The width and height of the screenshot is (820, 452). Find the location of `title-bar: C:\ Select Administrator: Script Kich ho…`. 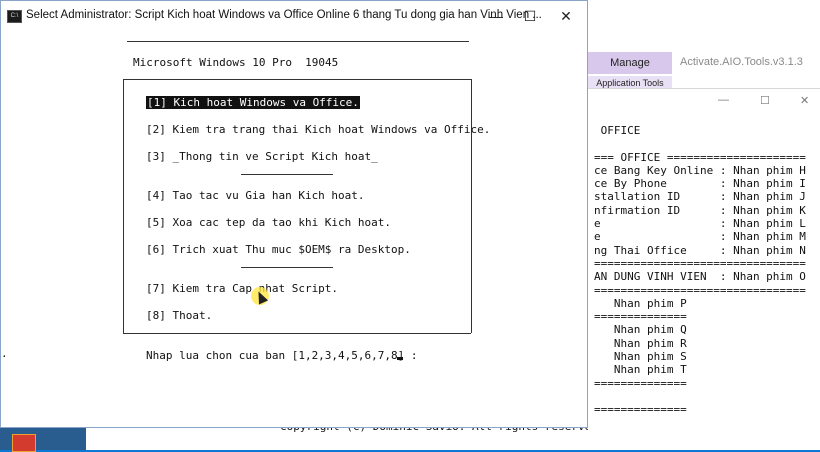

title-bar: C:\ Select Administrator: Script Kich ho… is located at coordinates (294, 16).